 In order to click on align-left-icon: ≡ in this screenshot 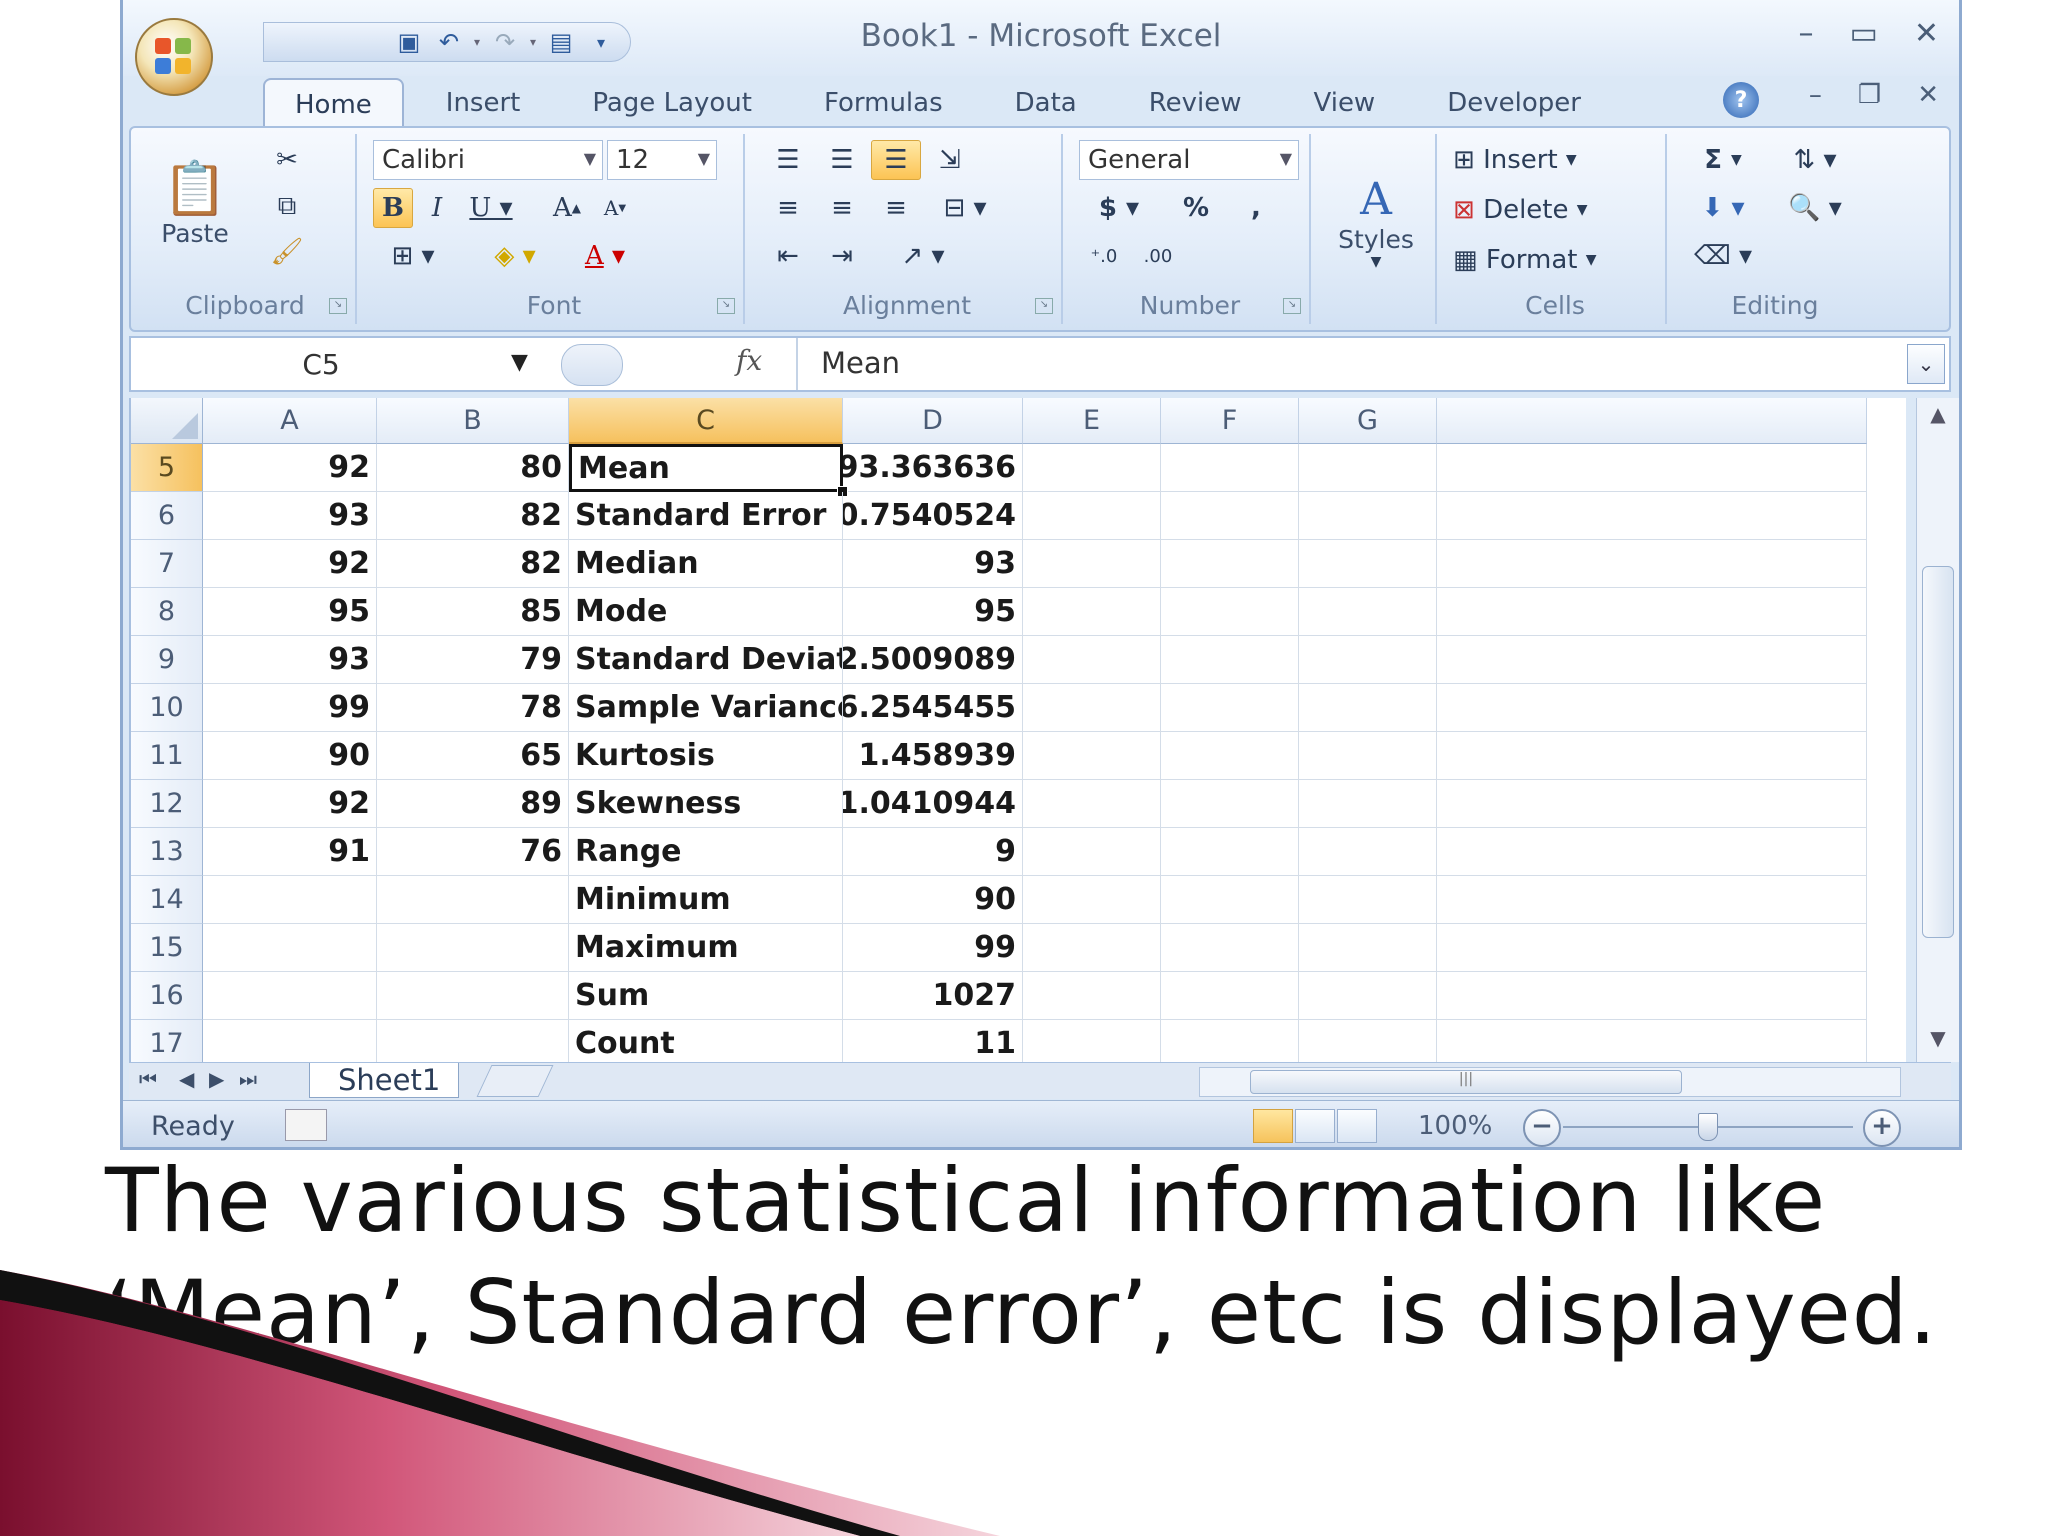, I will do `click(788, 208)`.